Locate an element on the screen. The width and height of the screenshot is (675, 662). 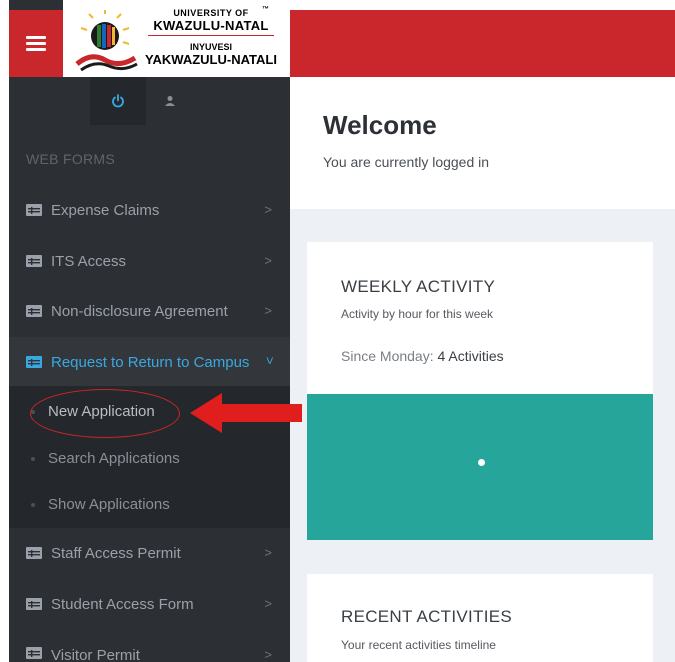
crest-icon is located at coordinates (106, 41).